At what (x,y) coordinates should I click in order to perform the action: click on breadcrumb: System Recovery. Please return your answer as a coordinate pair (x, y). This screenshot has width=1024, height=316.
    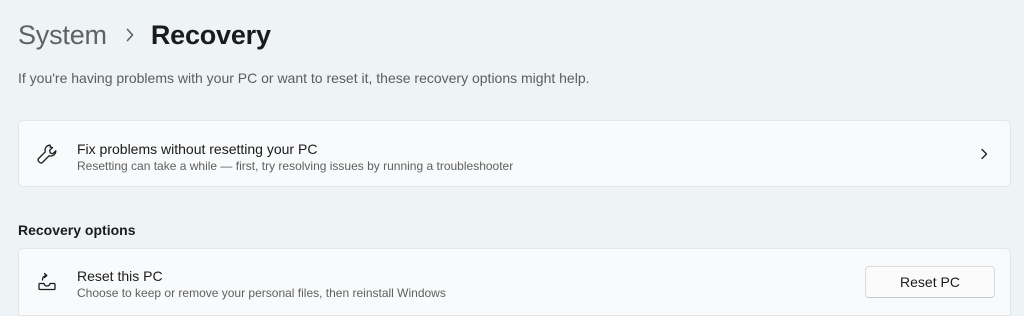
    Looking at the image, I should click on (144, 35).